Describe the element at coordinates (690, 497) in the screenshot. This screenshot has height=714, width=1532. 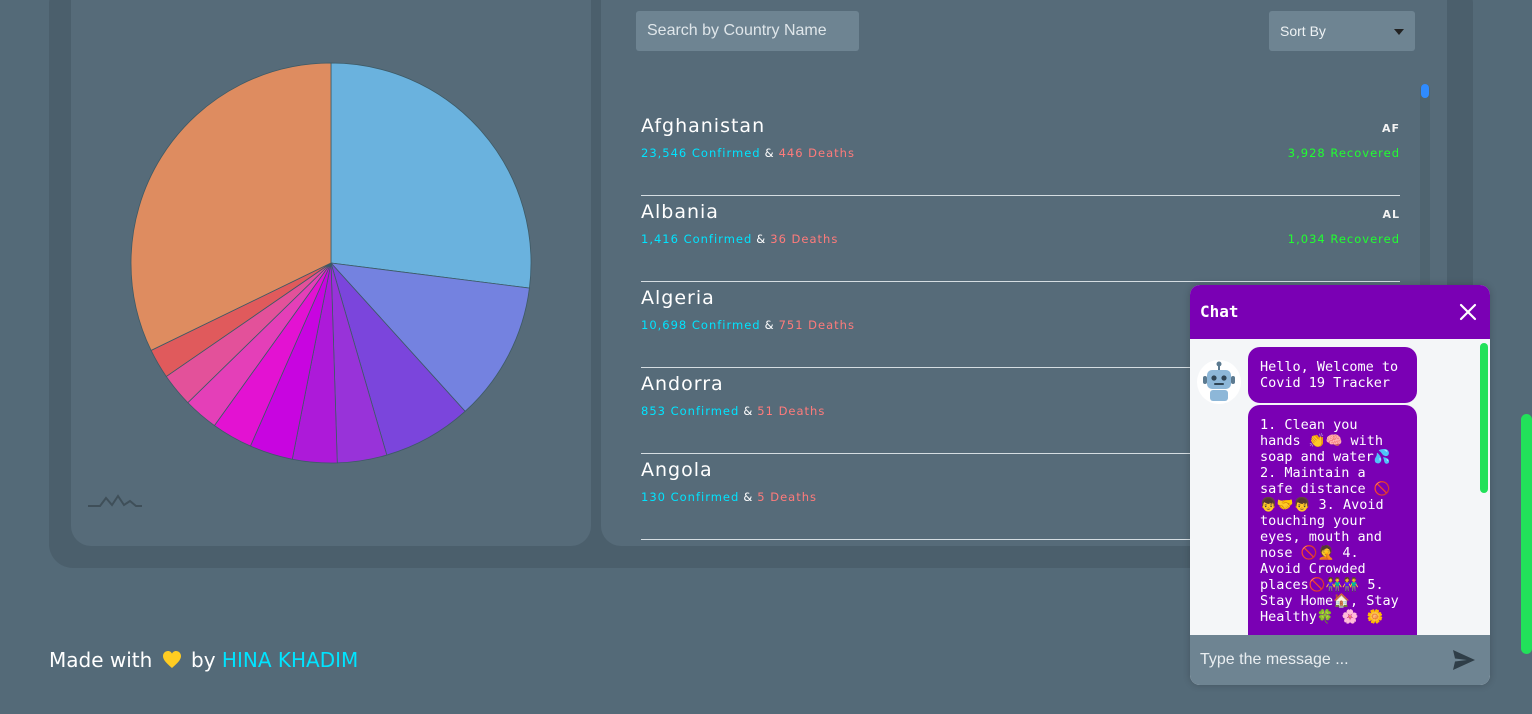
I see `confirmed-count: 130 Confirmed` at that location.